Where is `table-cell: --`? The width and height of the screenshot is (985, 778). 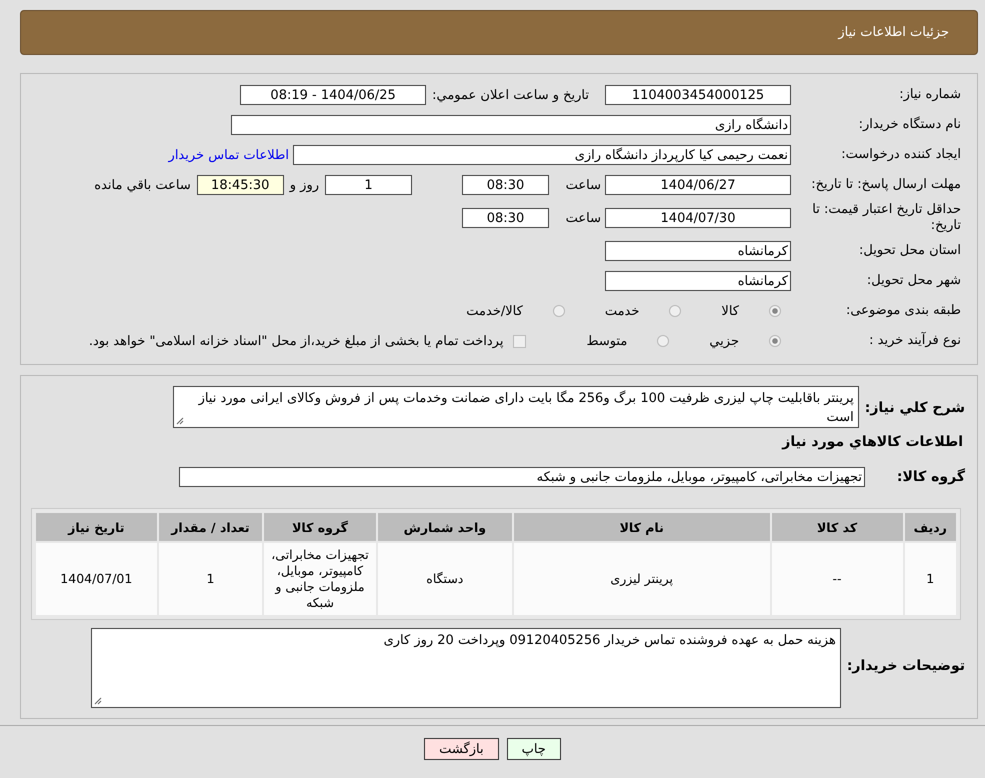 table-cell: -- is located at coordinates (837, 579).